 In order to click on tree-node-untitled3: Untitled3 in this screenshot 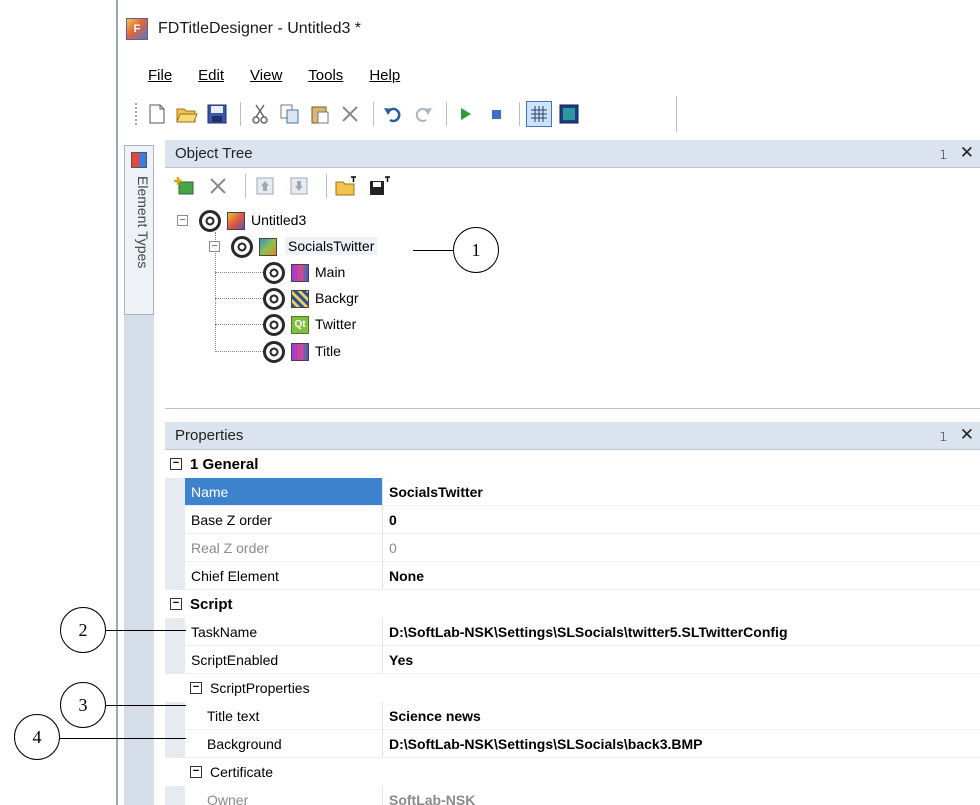, I will do `click(278, 220)`.